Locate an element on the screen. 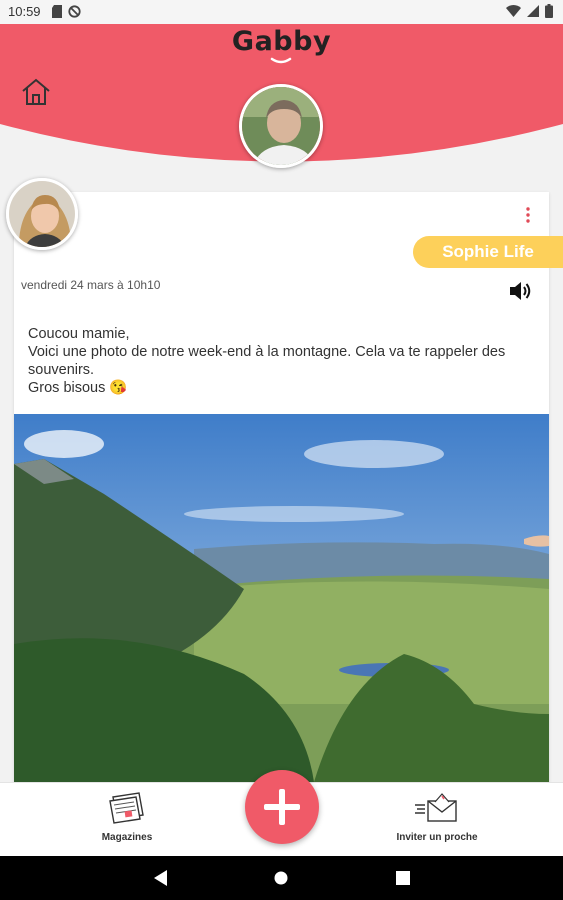 This screenshot has height=900, width=563. post-menu-button is located at coordinates (528, 215).